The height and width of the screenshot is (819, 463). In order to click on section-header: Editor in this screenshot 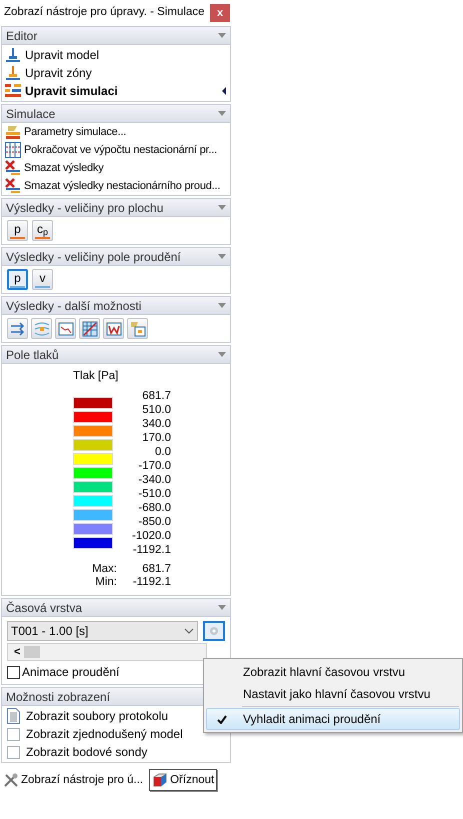, I will do `click(116, 36)`.